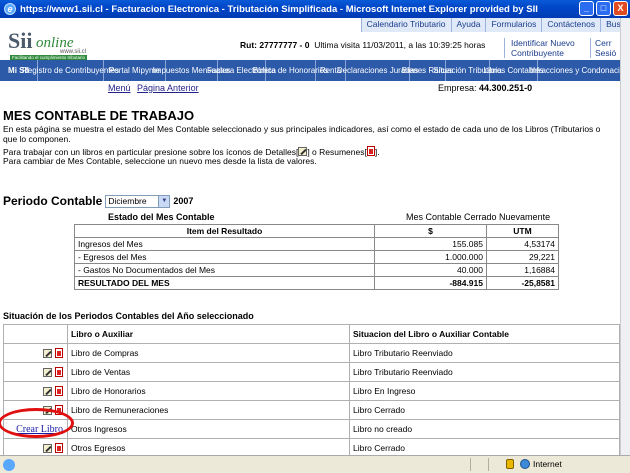 The width and height of the screenshot is (630, 473). Describe the element at coordinates (377, 152) in the screenshot. I see `instr-c: ].` at that location.